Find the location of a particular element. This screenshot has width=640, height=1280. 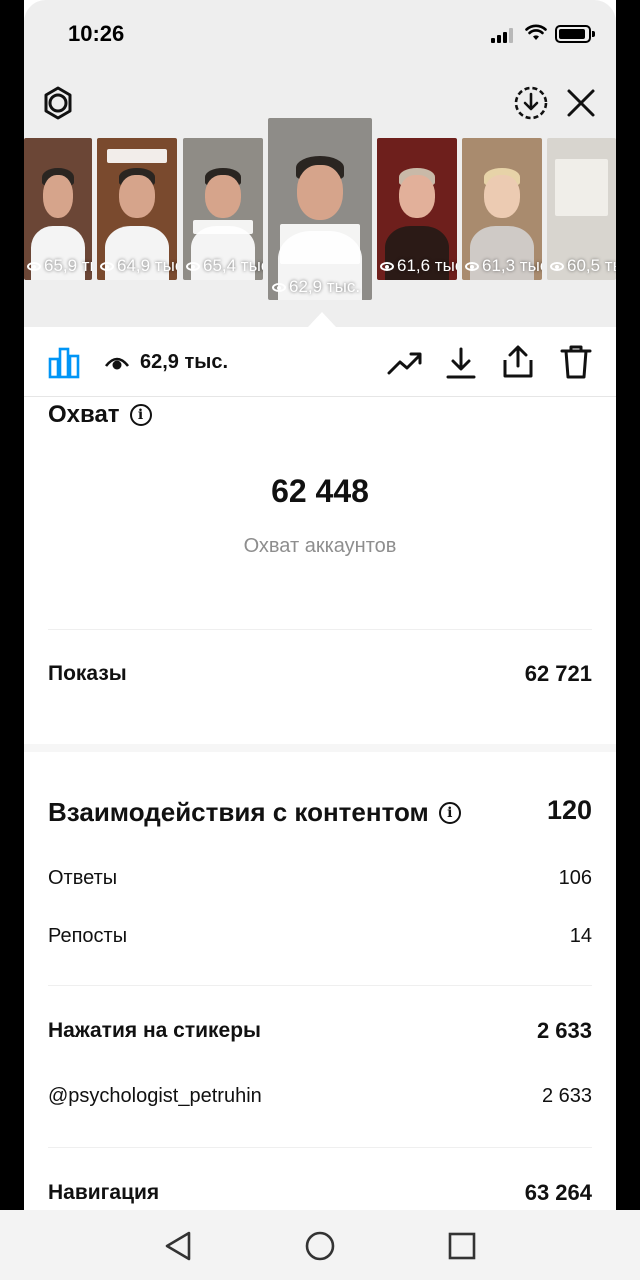

story-thumbnail: 61,6 тыс. is located at coordinates (417, 209).